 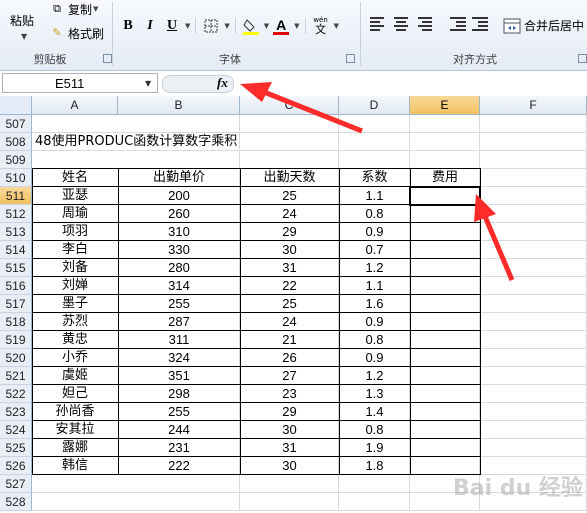 What do you see at coordinates (301, 108) in the screenshot?
I see `arrow-to-formula-bar` at bounding box center [301, 108].